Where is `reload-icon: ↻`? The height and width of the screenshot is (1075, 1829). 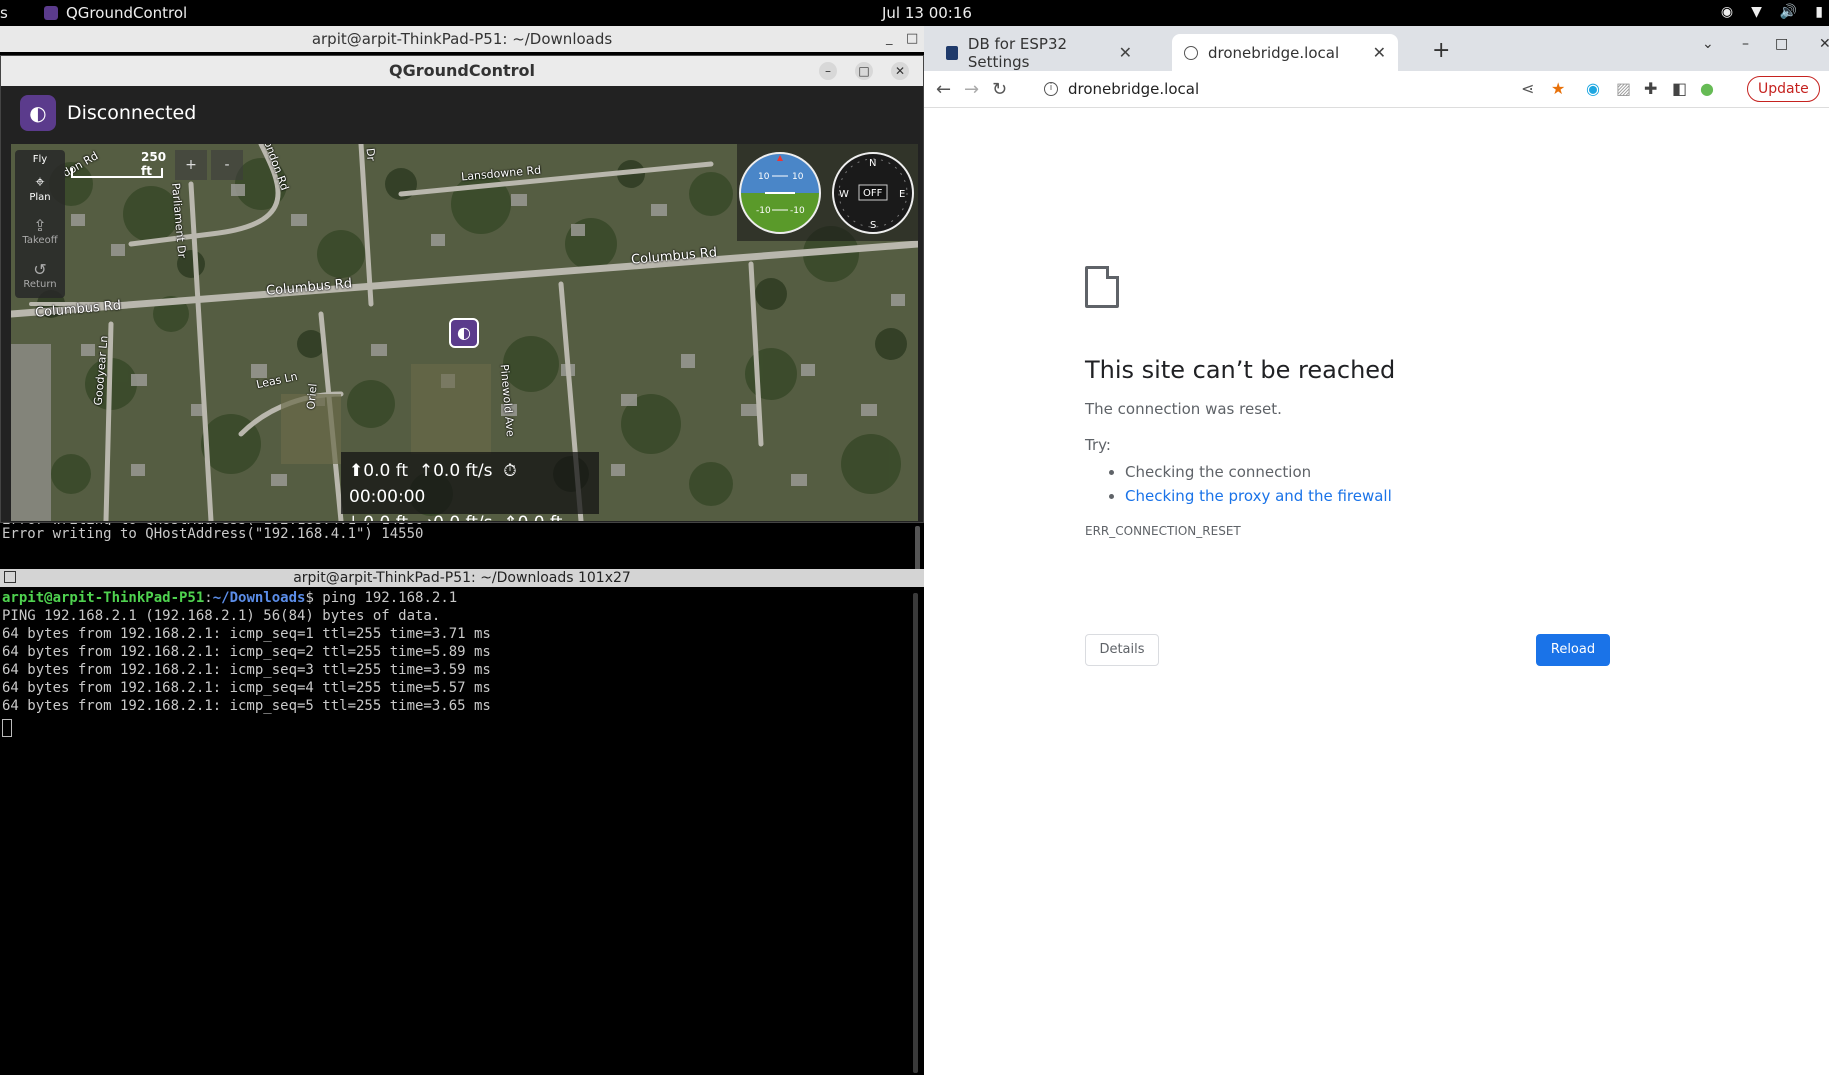
reload-icon: ↻ is located at coordinates (999, 89).